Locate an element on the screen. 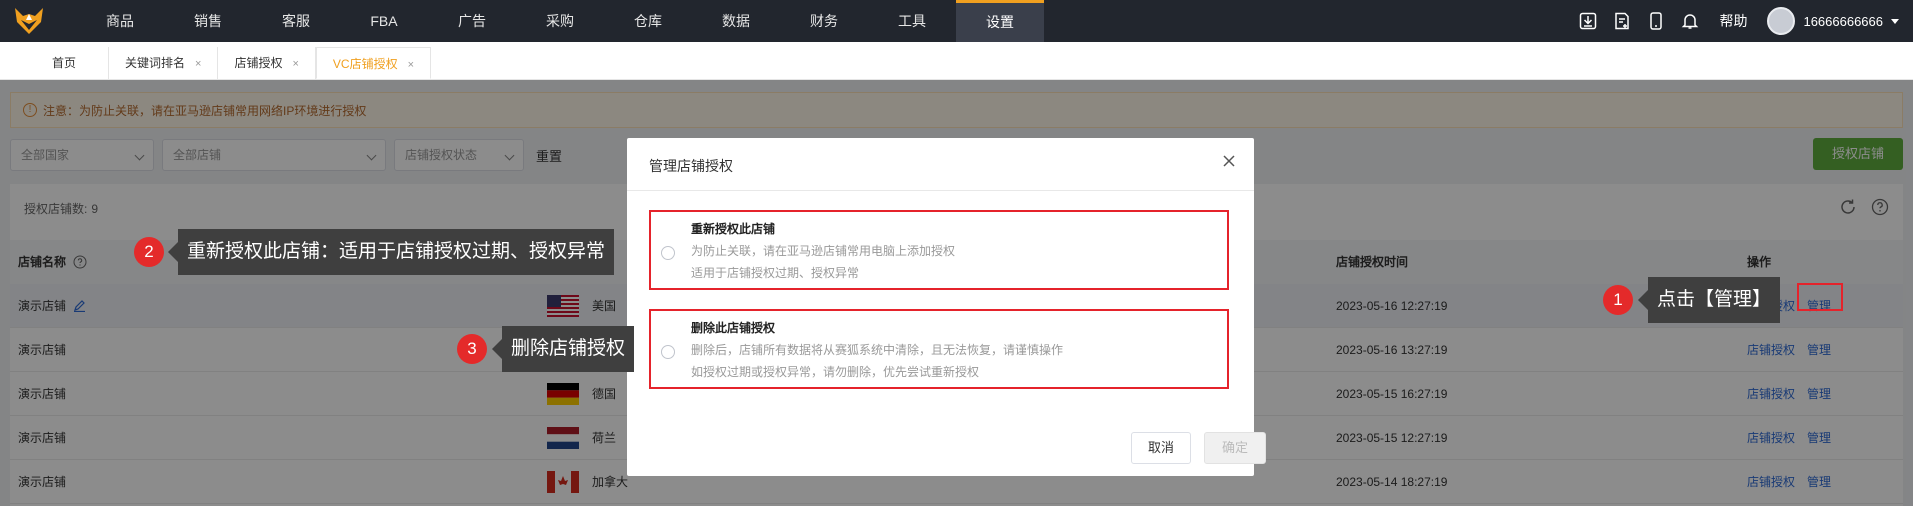  tab-label: 关键词排名 is located at coordinates (155, 63).